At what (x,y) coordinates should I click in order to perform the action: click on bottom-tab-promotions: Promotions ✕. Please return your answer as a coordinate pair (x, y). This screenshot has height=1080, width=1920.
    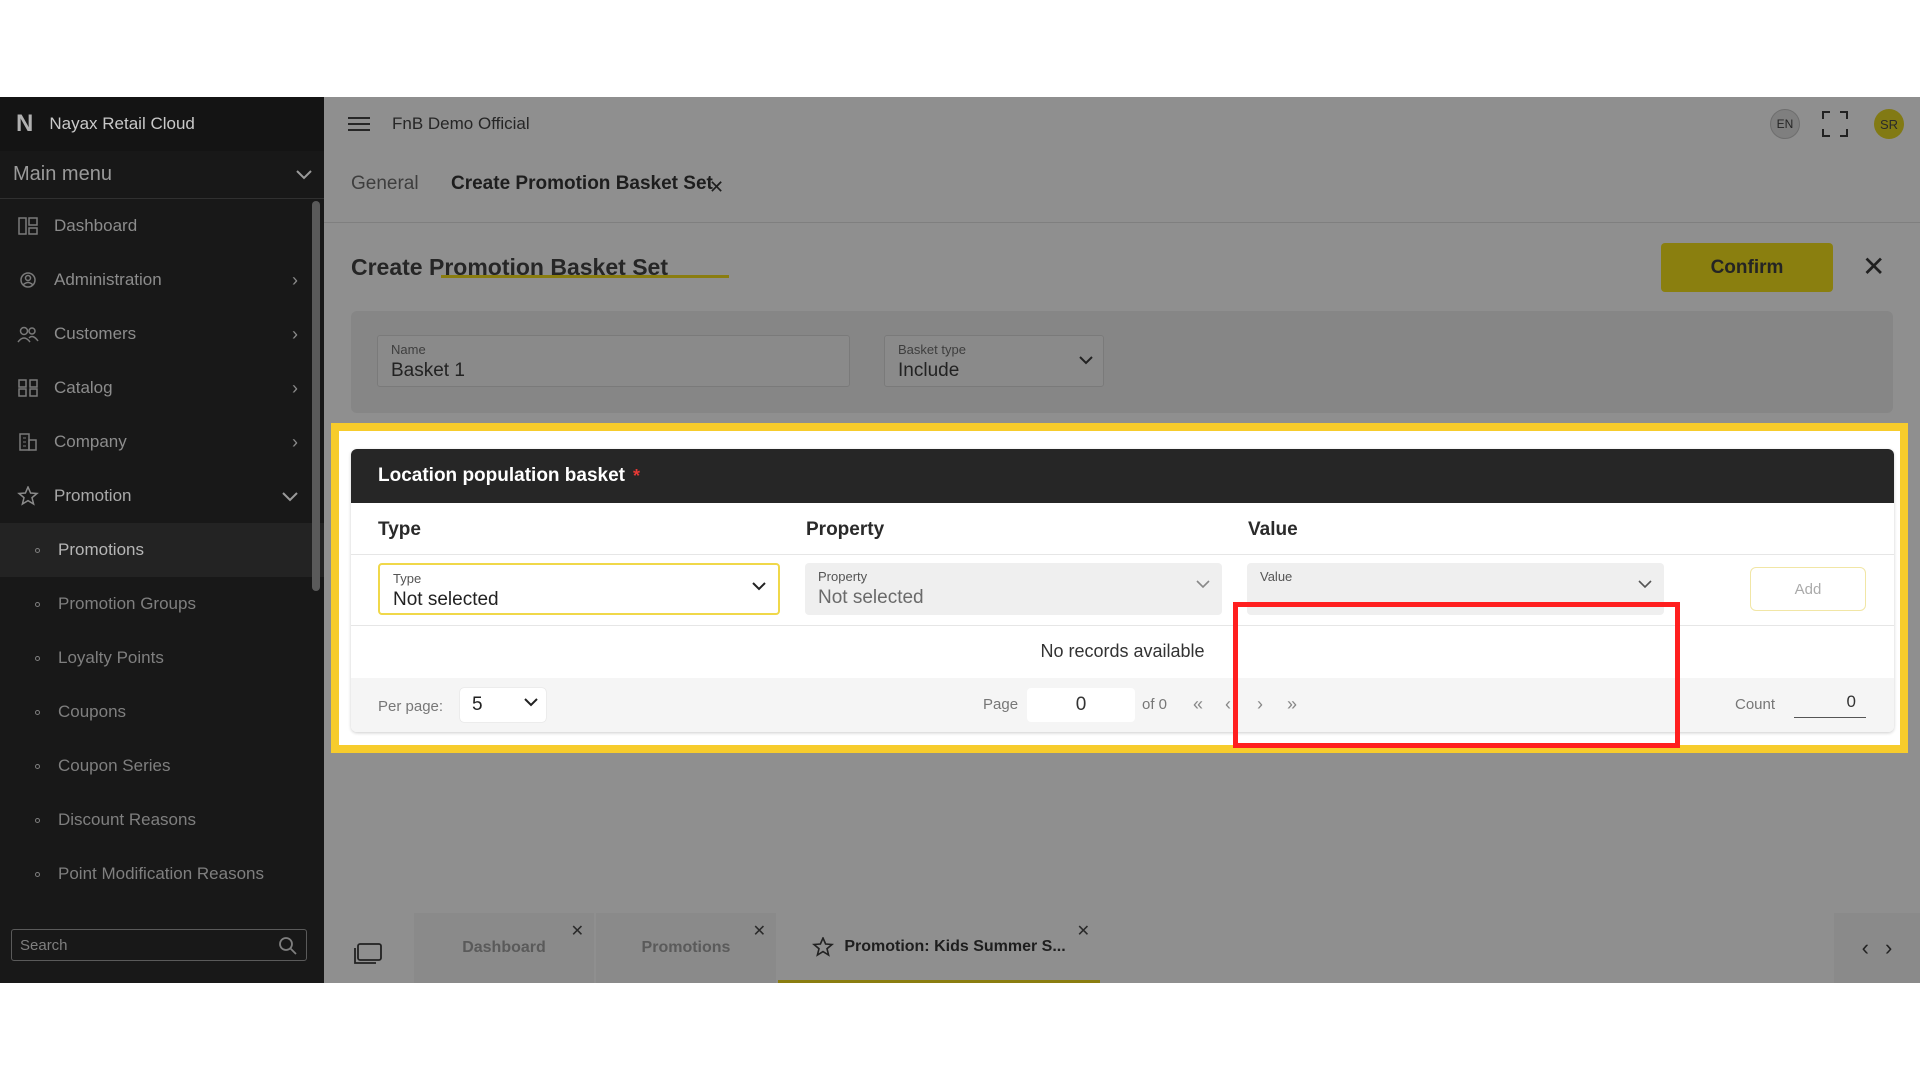
    Looking at the image, I should click on (686, 948).